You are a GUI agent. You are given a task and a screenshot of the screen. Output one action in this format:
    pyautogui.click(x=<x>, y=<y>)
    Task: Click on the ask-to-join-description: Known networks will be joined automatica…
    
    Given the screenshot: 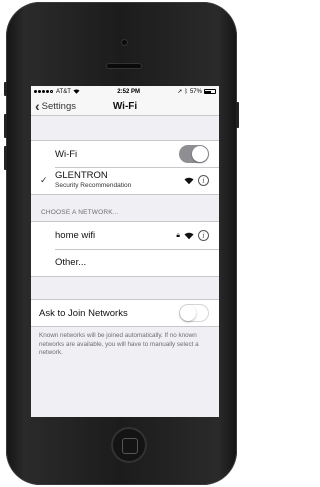 What is the action you would take?
    pyautogui.click(x=119, y=344)
    